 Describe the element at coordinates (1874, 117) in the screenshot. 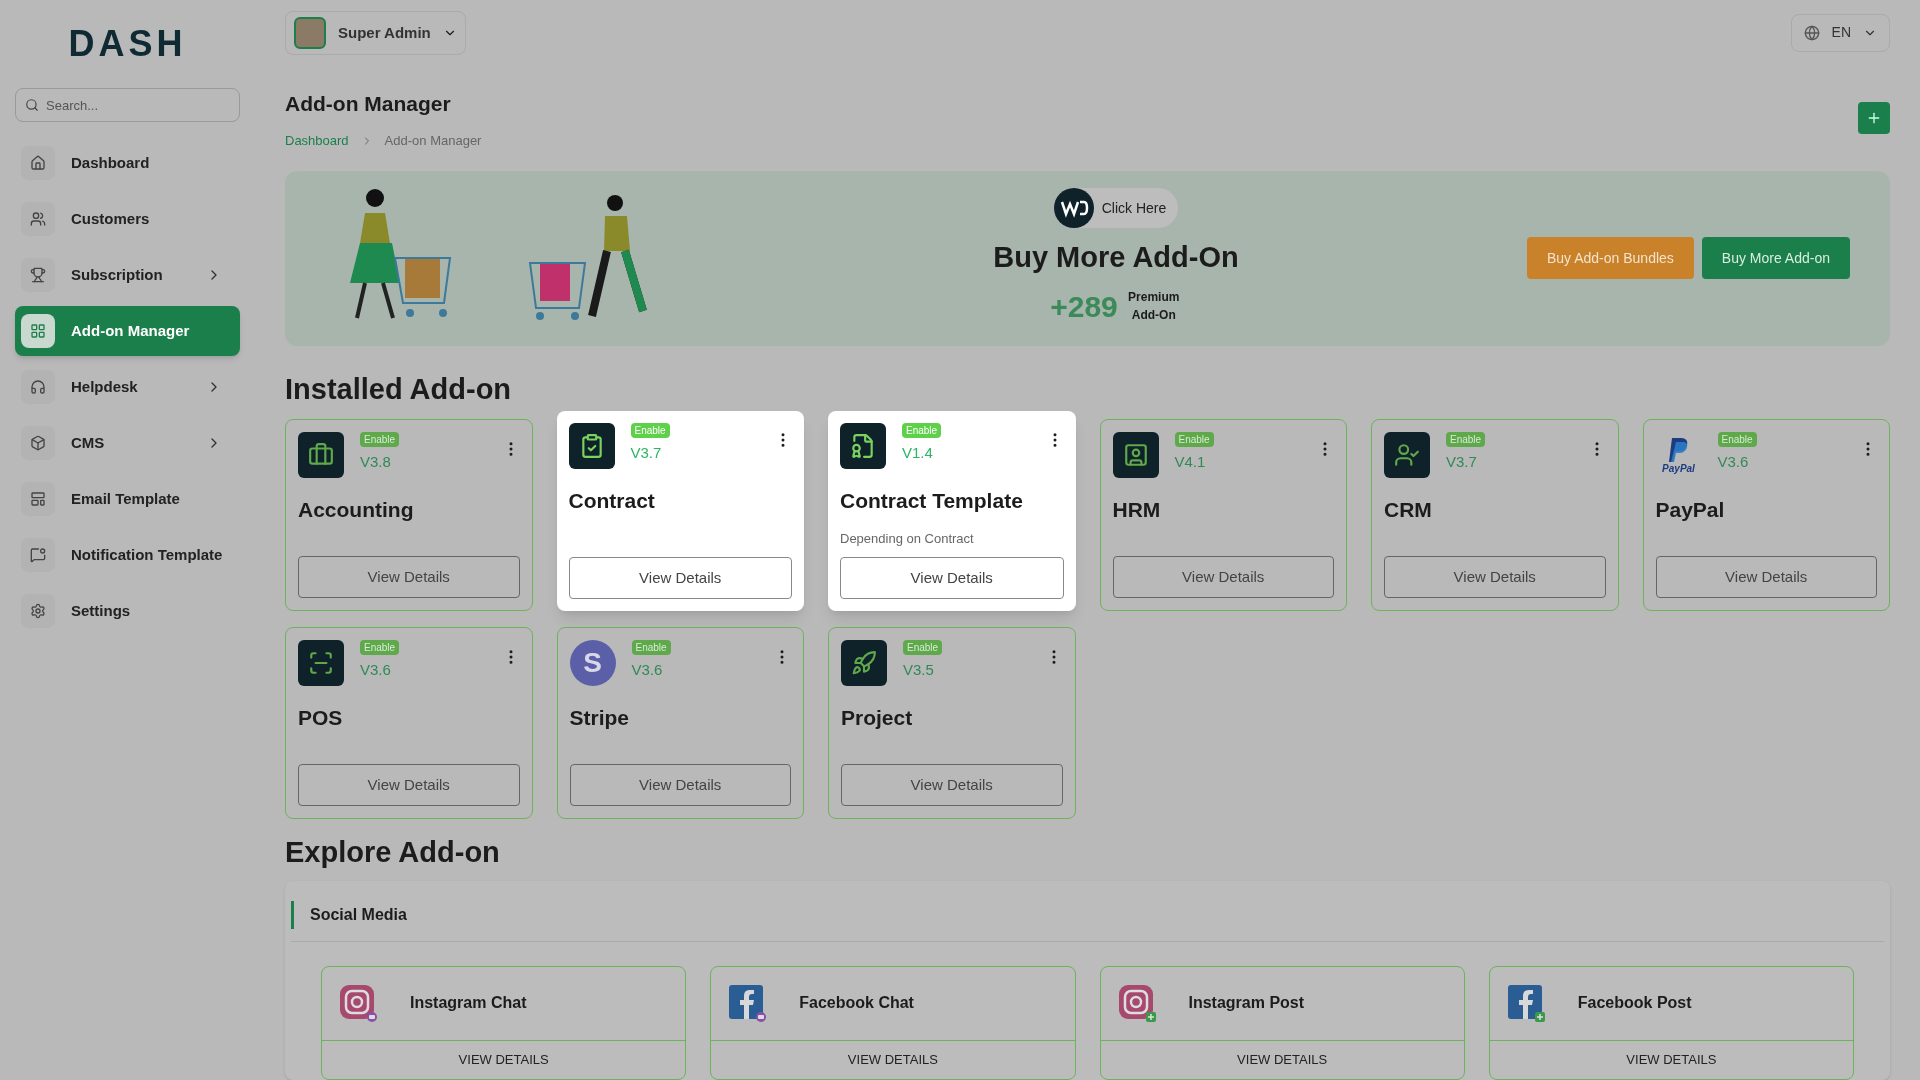

I see `add-button` at that location.